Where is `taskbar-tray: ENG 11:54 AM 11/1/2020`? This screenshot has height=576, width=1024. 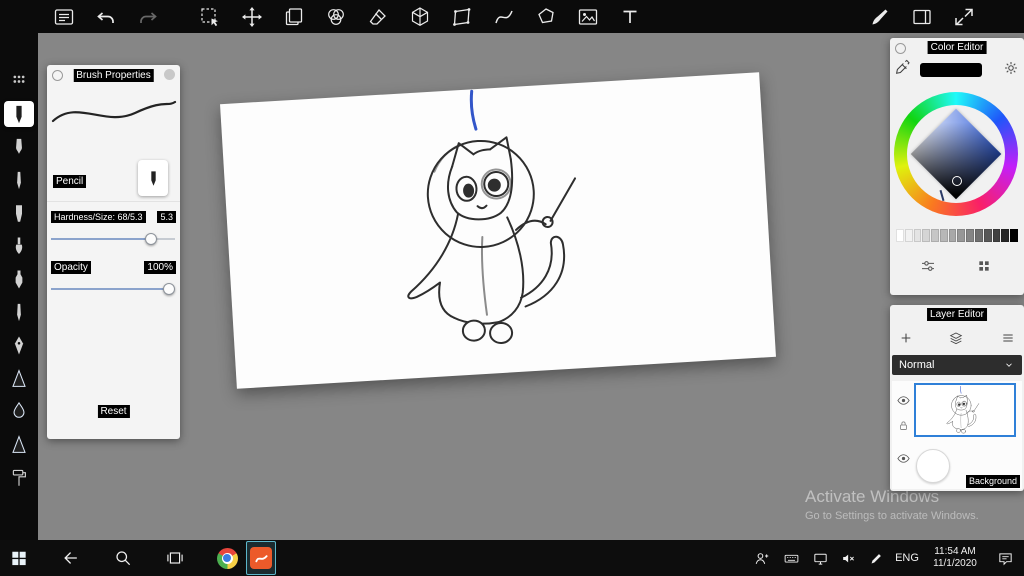 taskbar-tray: ENG 11:54 AM 11/1/2020 is located at coordinates (885, 558).